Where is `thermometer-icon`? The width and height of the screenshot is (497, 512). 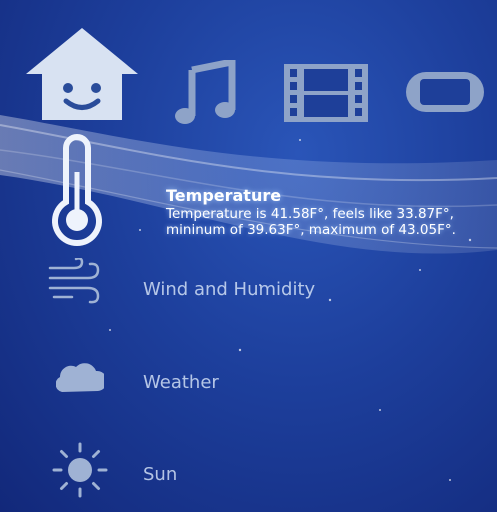
thermometer-icon is located at coordinates (77, 190).